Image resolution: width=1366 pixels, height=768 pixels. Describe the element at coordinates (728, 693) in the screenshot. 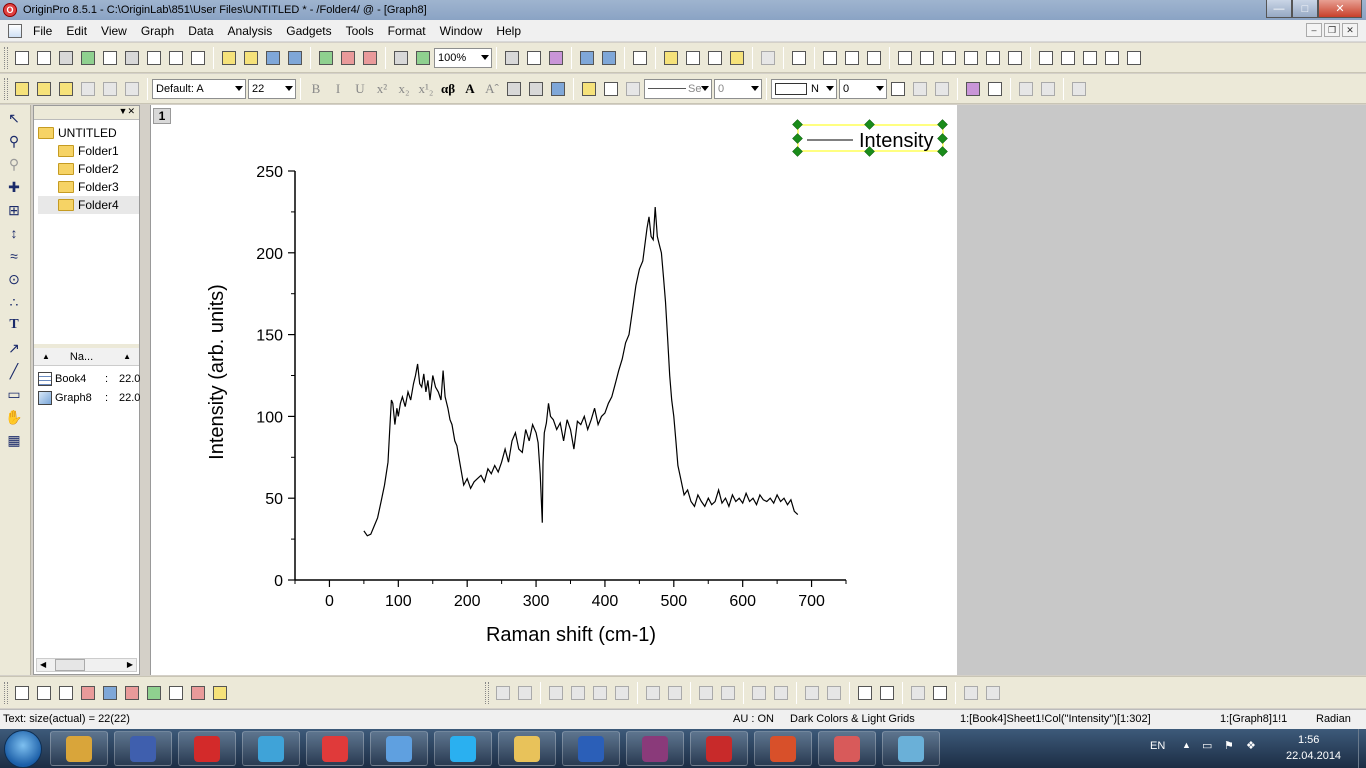

I see `align-bottom-object-icon` at that location.